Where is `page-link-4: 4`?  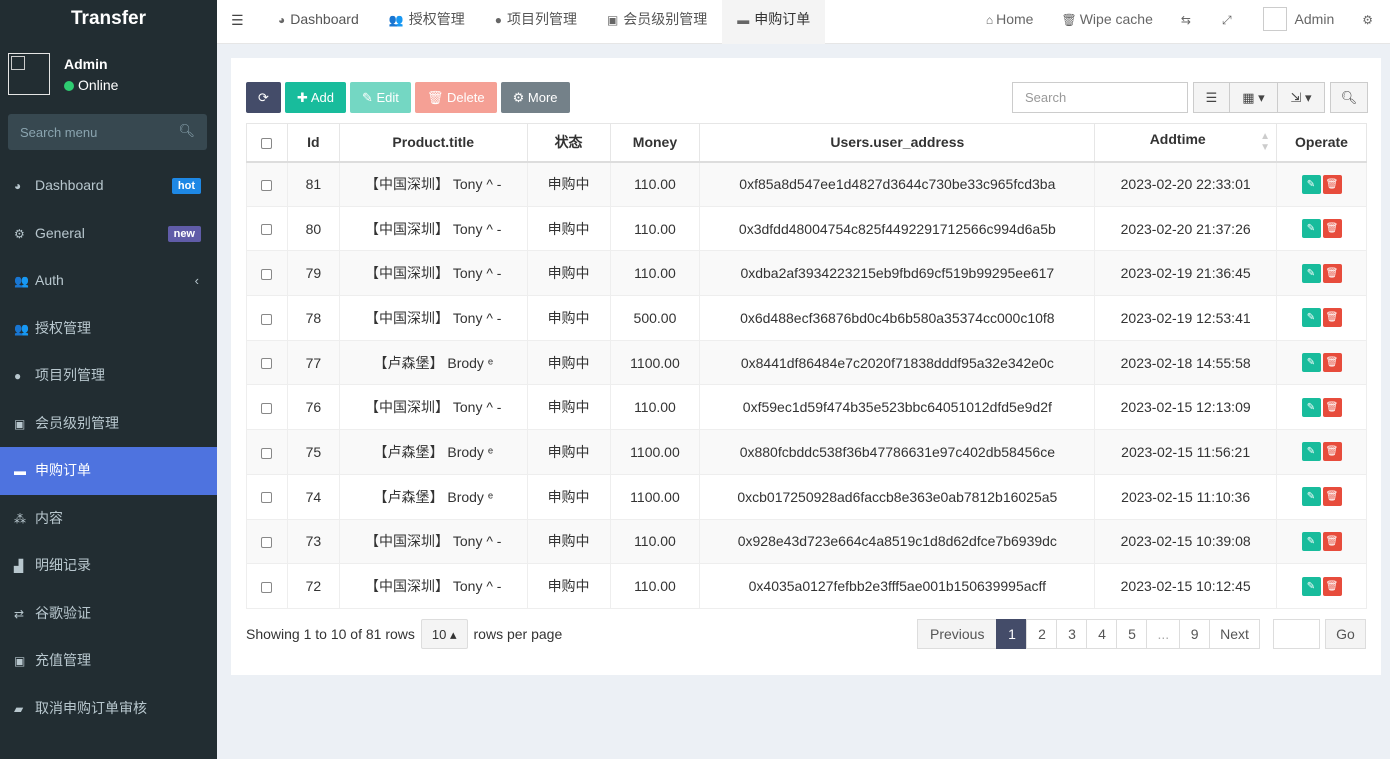
page-link-4: 4 is located at coordinates (1102, 634).